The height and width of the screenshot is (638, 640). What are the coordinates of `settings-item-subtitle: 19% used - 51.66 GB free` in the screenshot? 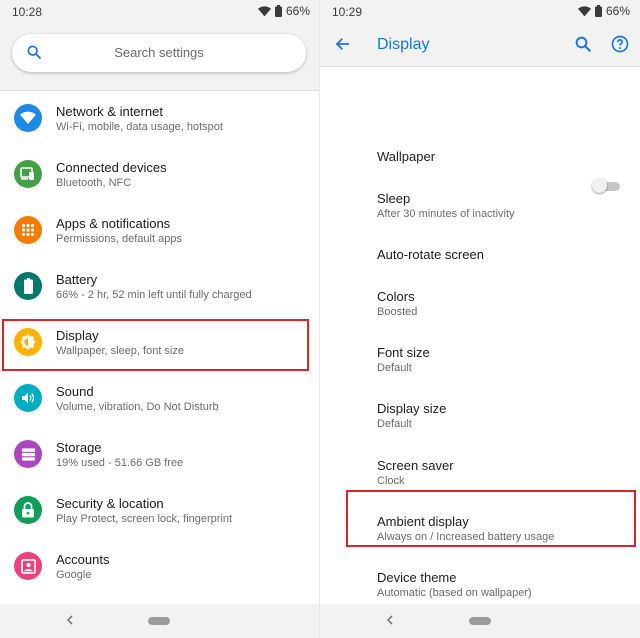 It's located at (120, 463).